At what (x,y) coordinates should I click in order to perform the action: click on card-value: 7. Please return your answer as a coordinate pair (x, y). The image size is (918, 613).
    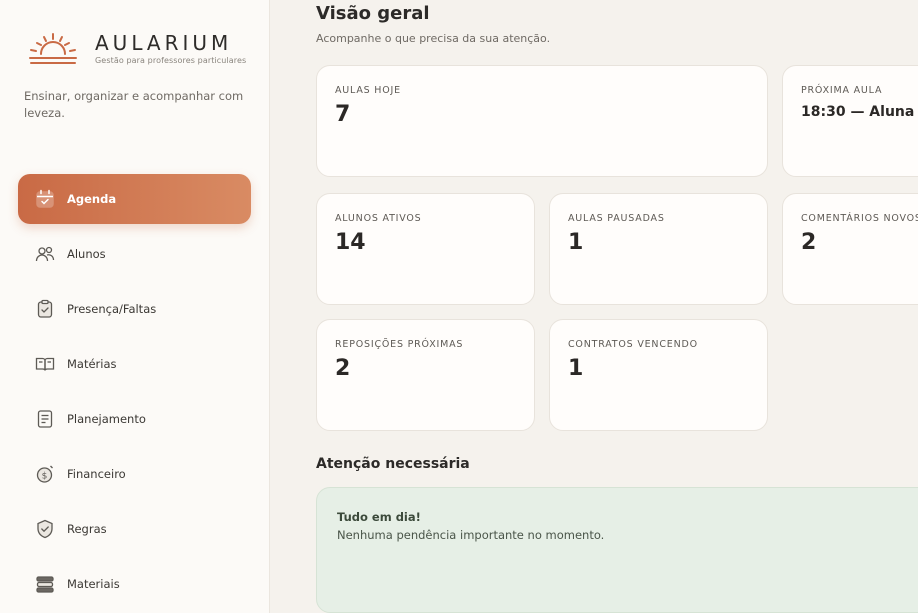
    Looking at the image, I should click on (343, 114).